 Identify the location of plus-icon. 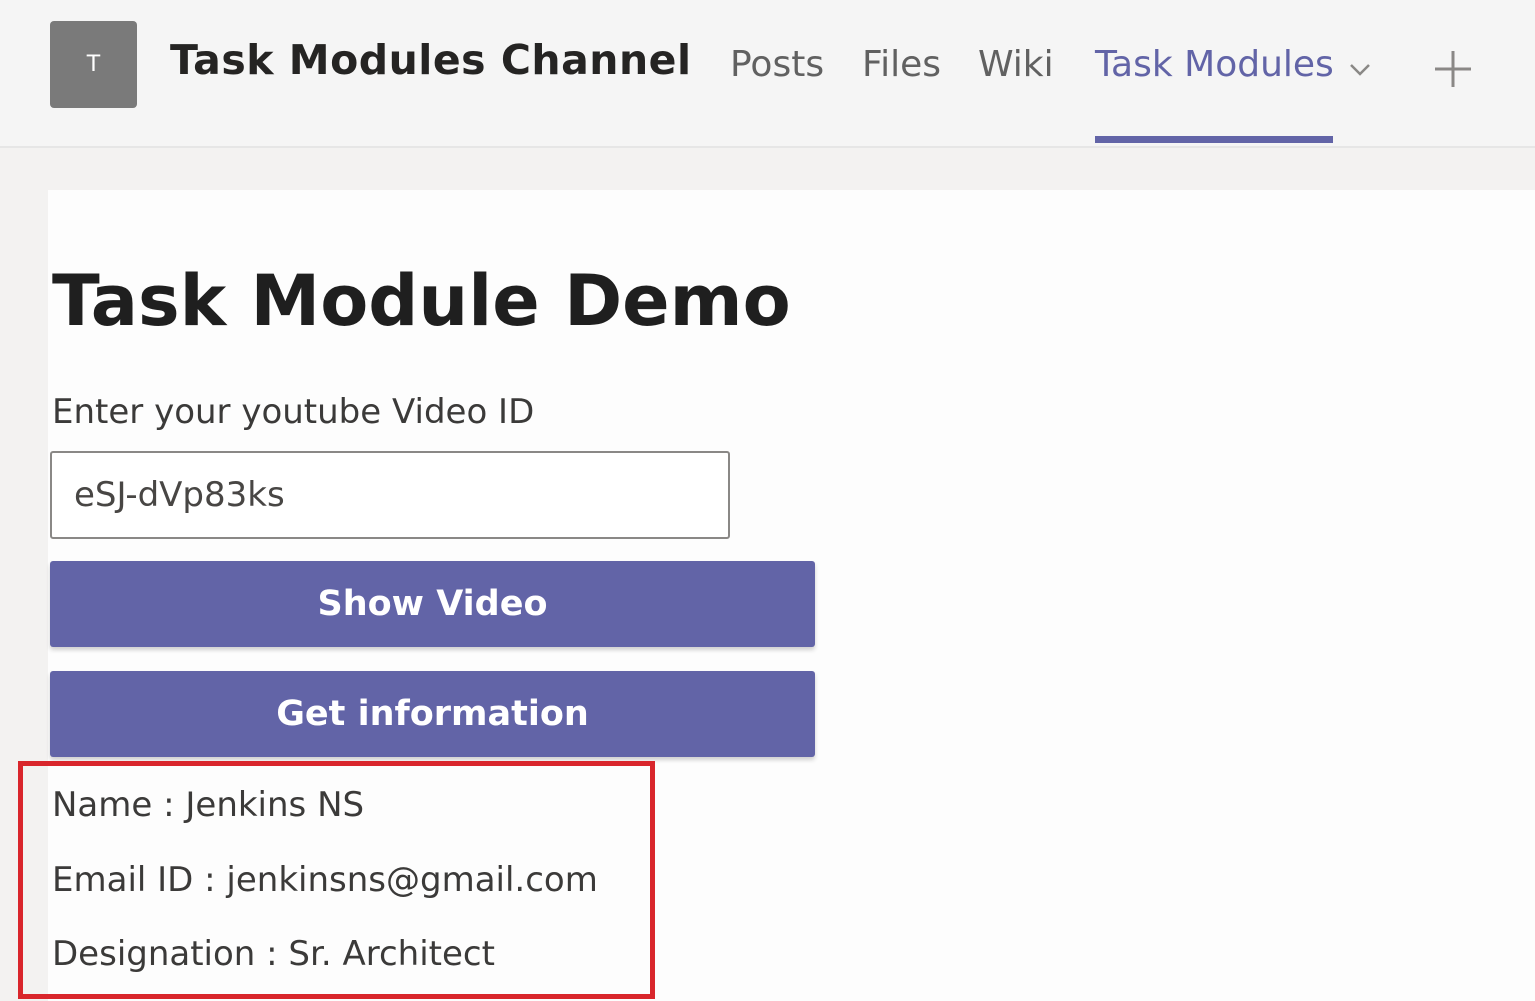
(1453, 69).